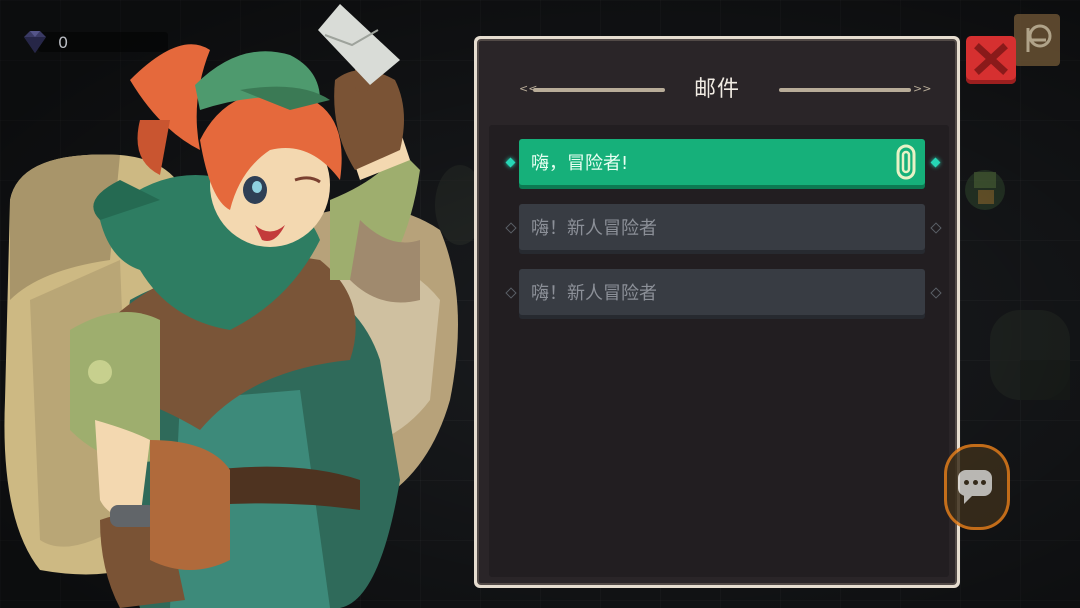 This screenshot has width=1080, height=608. What do you see at coordinates (977, 487) in the screenshot?
I see `chat-button` at bounding box center [977, 487].